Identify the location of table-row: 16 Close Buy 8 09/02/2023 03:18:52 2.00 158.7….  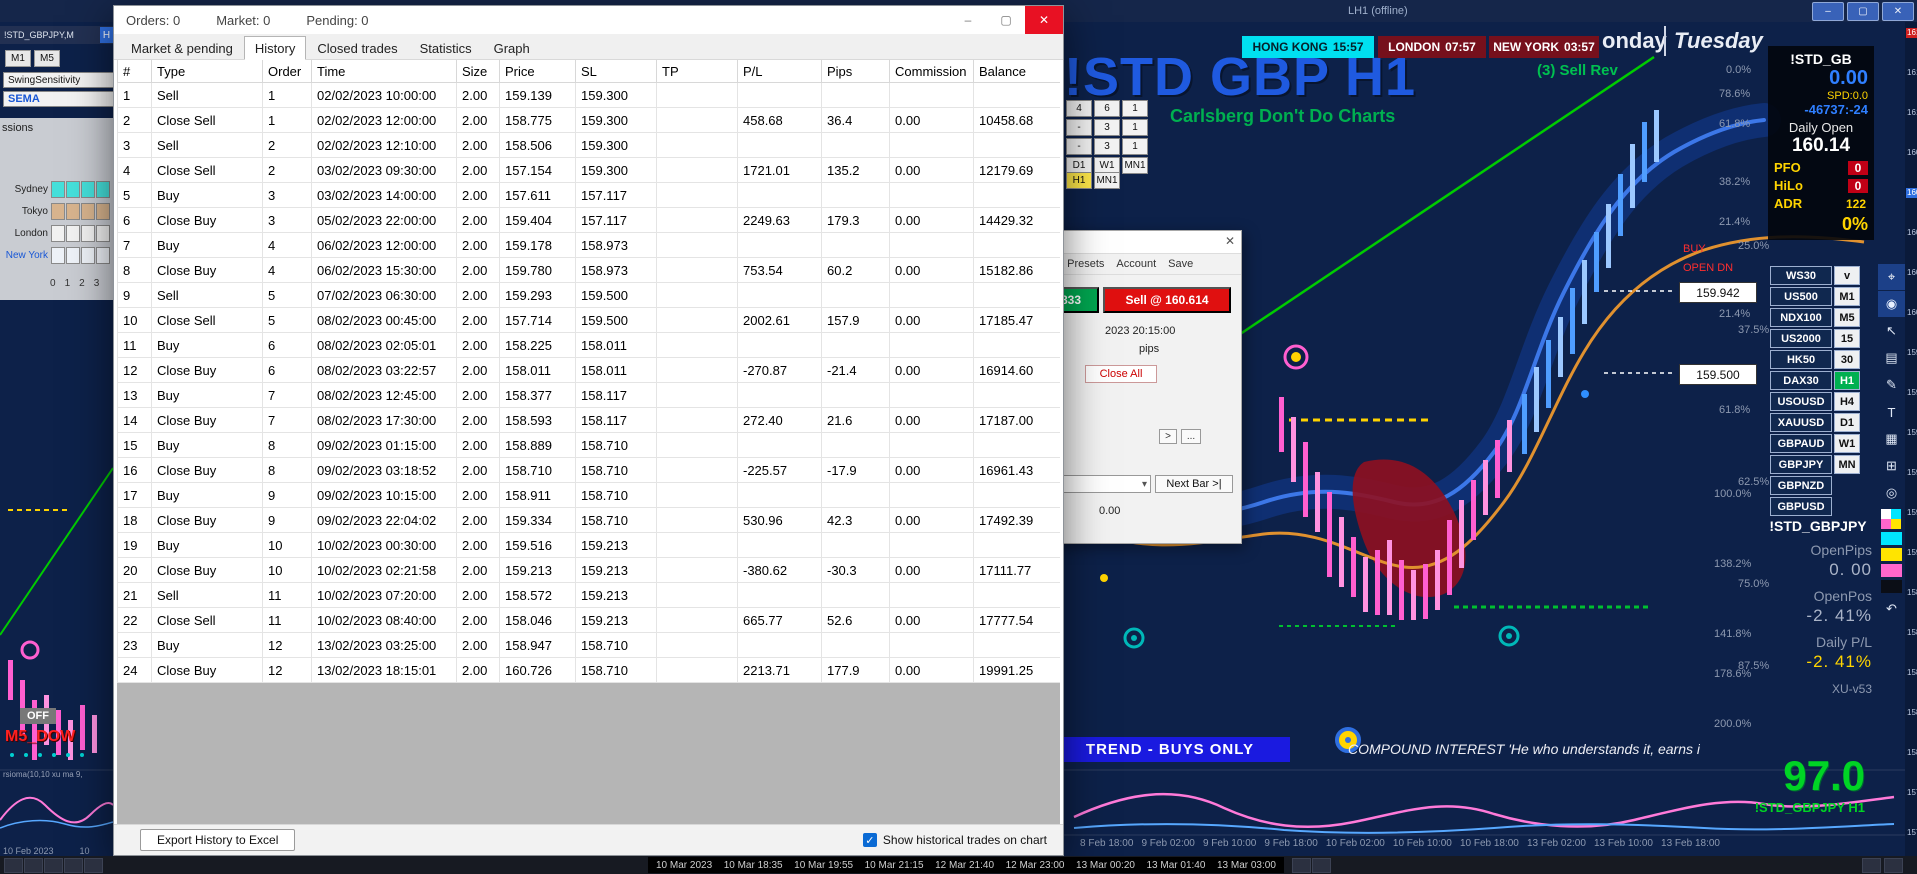
(588, 470).